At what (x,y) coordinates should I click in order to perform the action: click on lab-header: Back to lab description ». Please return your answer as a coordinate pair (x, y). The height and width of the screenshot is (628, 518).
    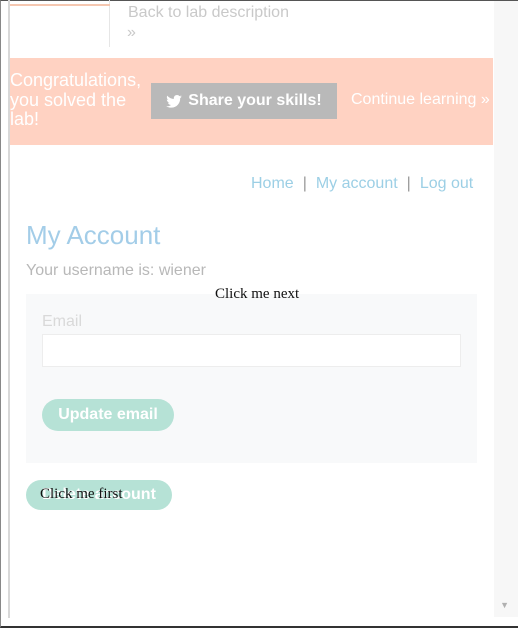
    Looking at the image, I should click on (251, 29).